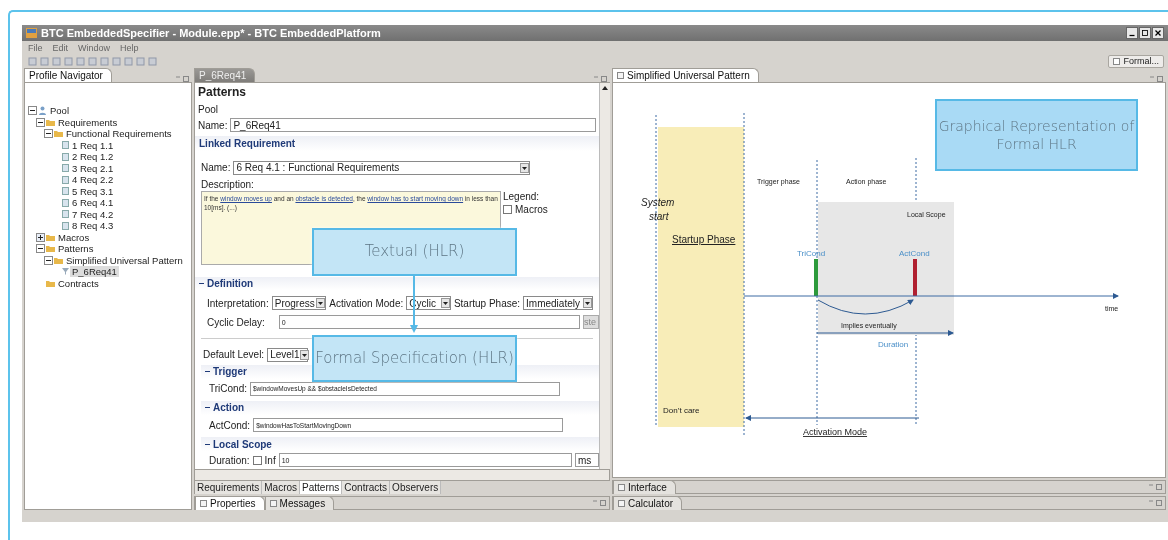 Image resolution: width=1168 pixels, height=540 pixels. Describe the element at coordinates (914, 253) in the screenshot. I see `action-condition-label: ActCond` at that location.